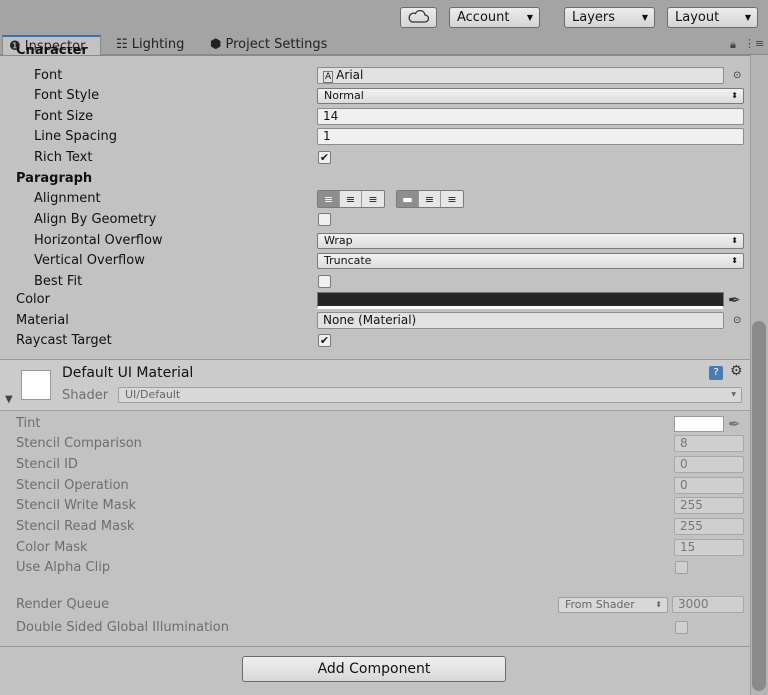 Image resolution: width=768 pixels, height=695 pixels. Describe the element at coordinates (67, 198) in the screenshot. I see `alignment-label: Alignment` at that location.